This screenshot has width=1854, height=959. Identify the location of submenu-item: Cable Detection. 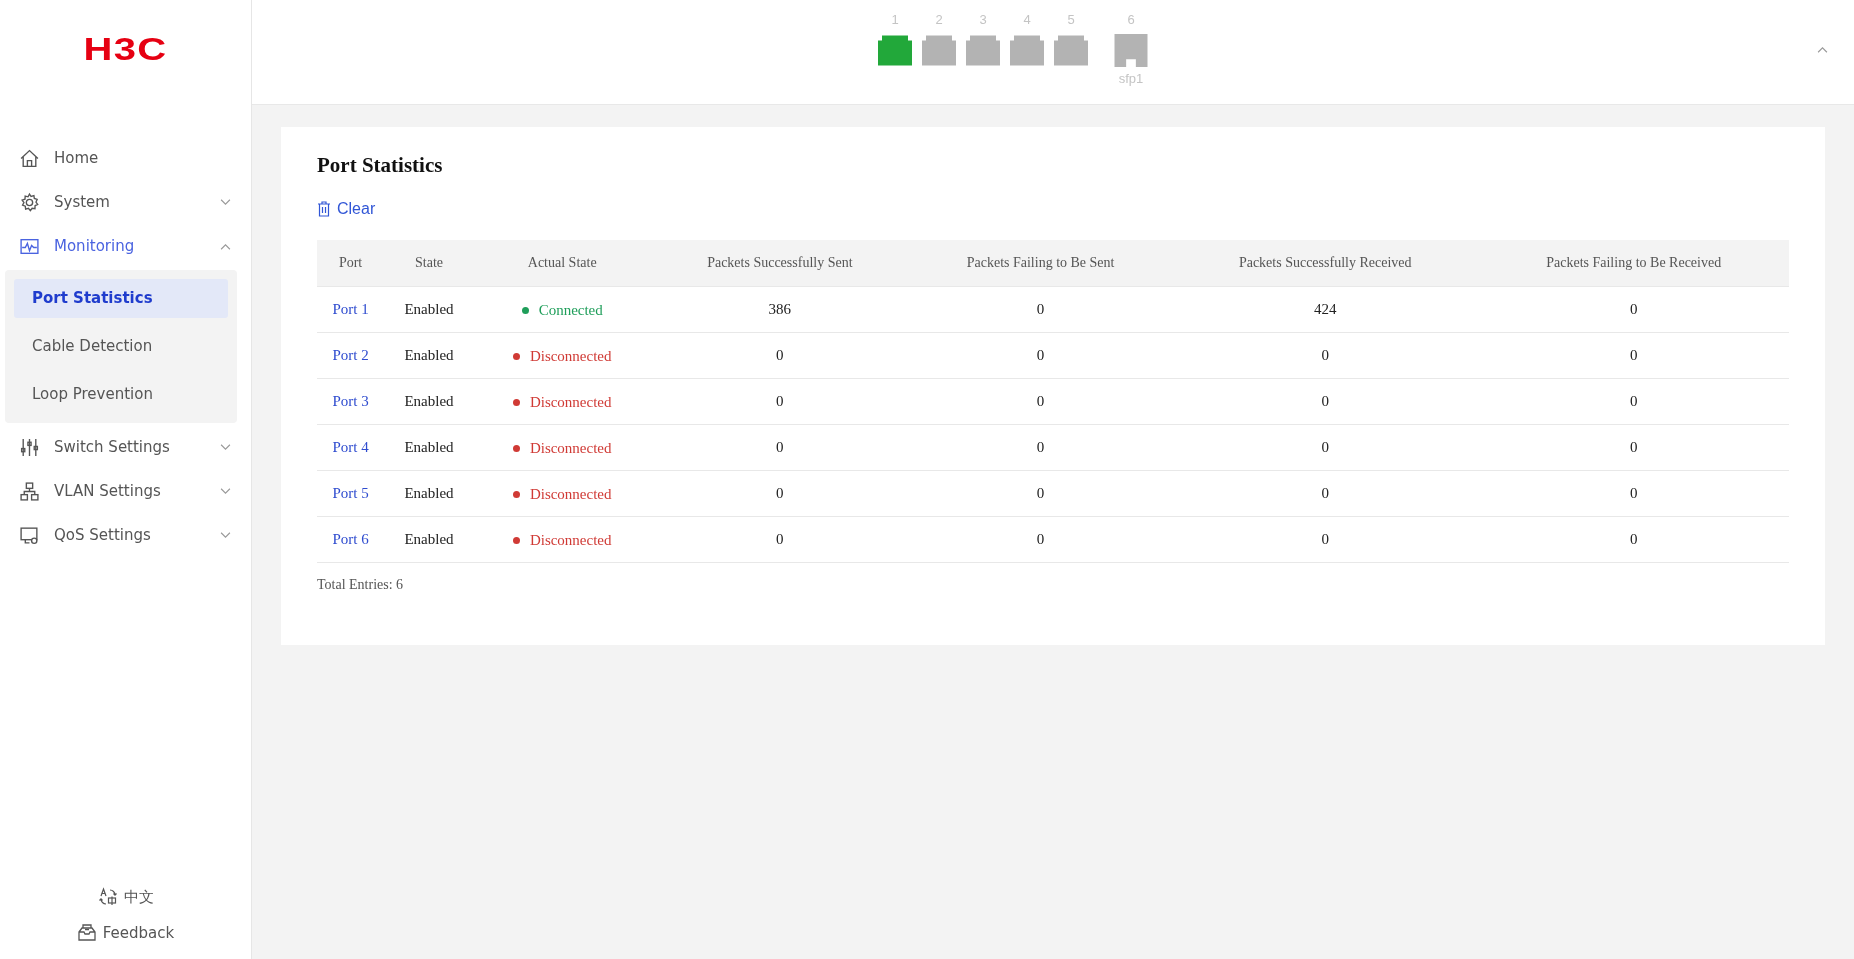
(121, 346).